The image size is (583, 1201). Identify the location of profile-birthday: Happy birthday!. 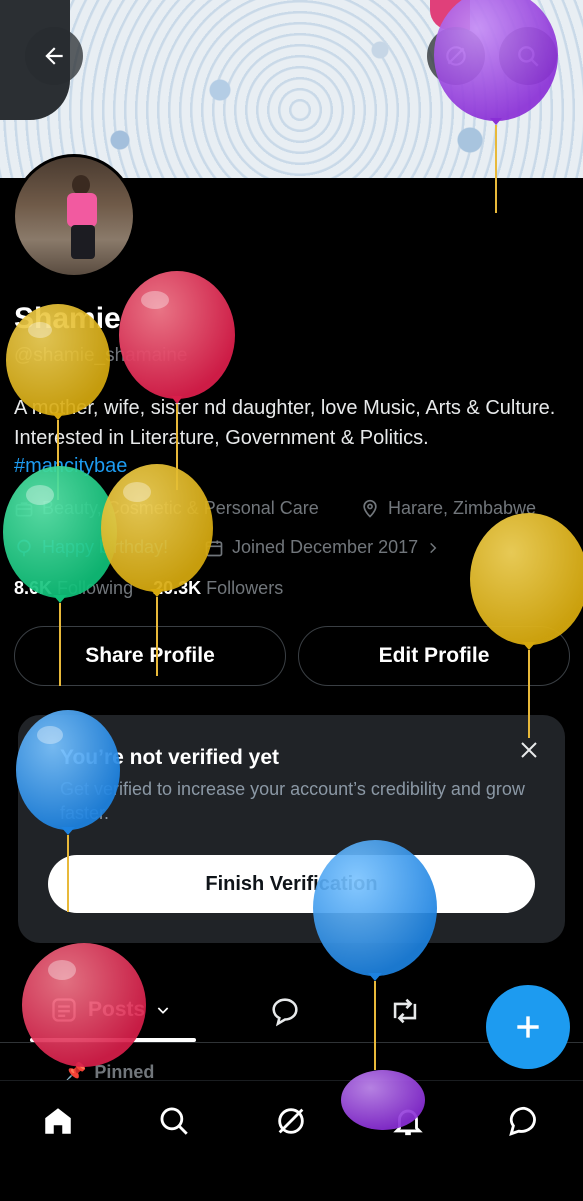
(91, 547).